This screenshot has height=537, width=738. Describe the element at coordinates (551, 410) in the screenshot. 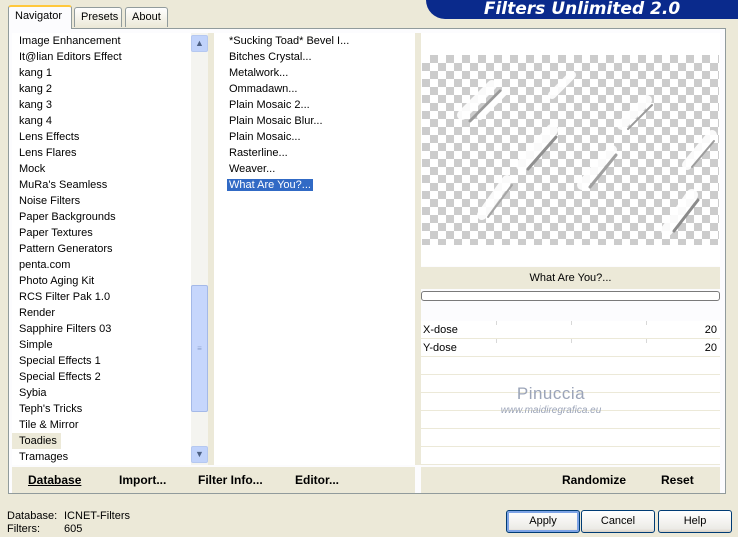

I see `watermark-url: www.maidiregrafica.eu` at that location.